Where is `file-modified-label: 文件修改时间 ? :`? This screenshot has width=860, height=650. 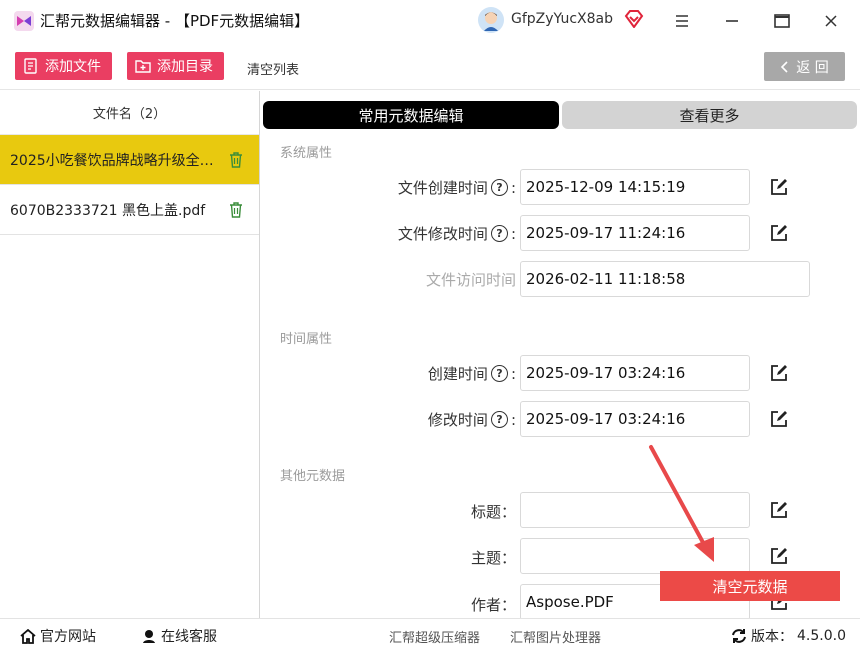 file-modified-label: 文件修改时间 ? : is located at coordinates (457, 233).